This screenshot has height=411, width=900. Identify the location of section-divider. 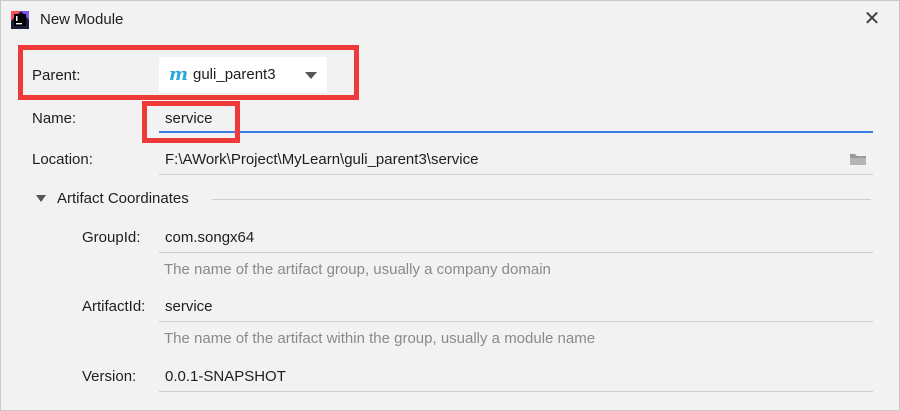
(541, 199).